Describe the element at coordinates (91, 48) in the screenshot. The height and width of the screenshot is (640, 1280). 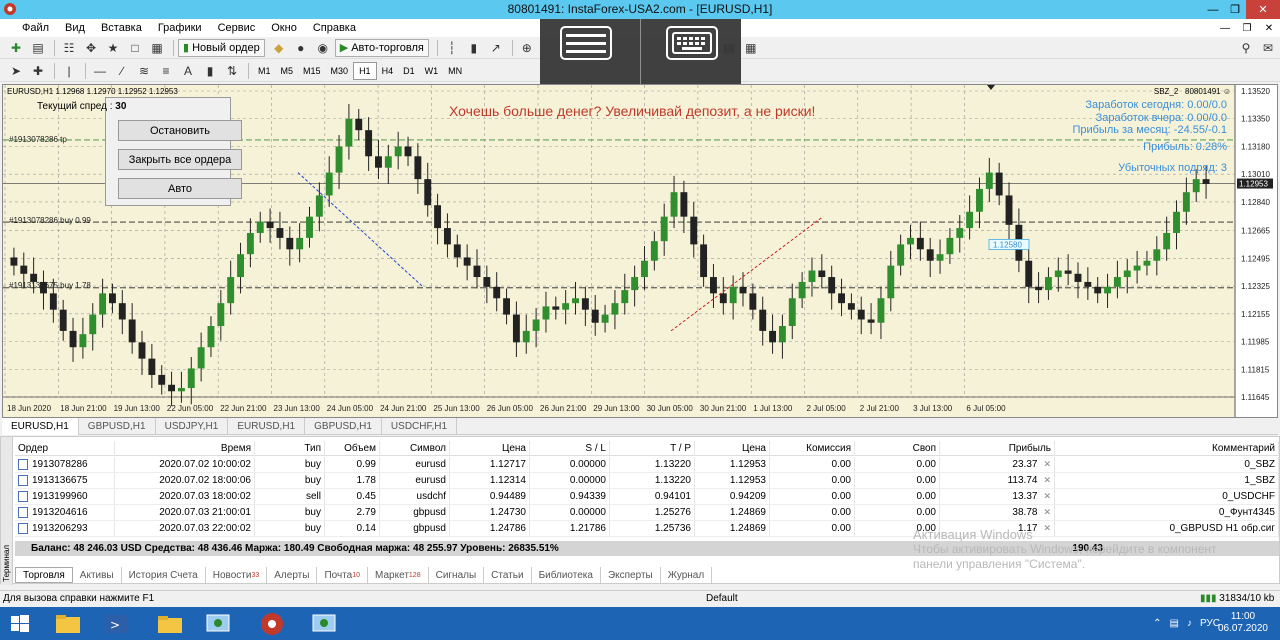
I see `data-window-icon: ✥` at that location.